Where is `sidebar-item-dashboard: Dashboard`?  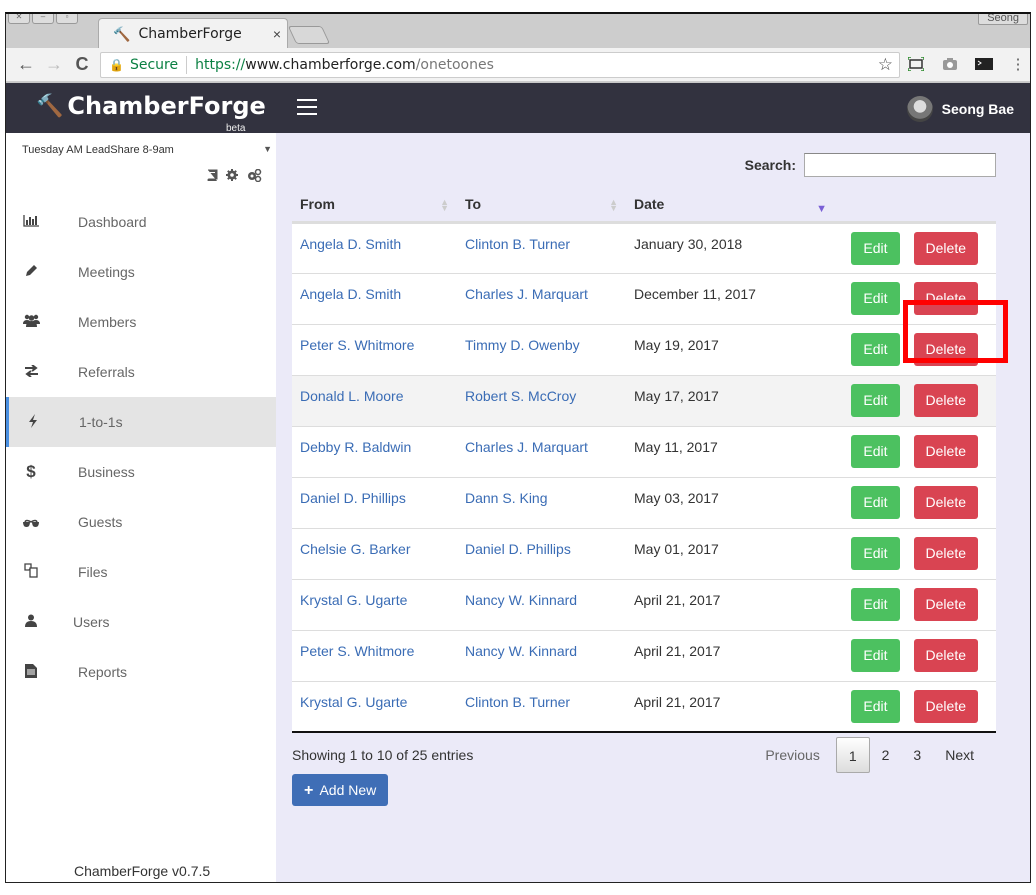 sidebar-item-dashboard: Dashboard is located at coordinates (141, 222).